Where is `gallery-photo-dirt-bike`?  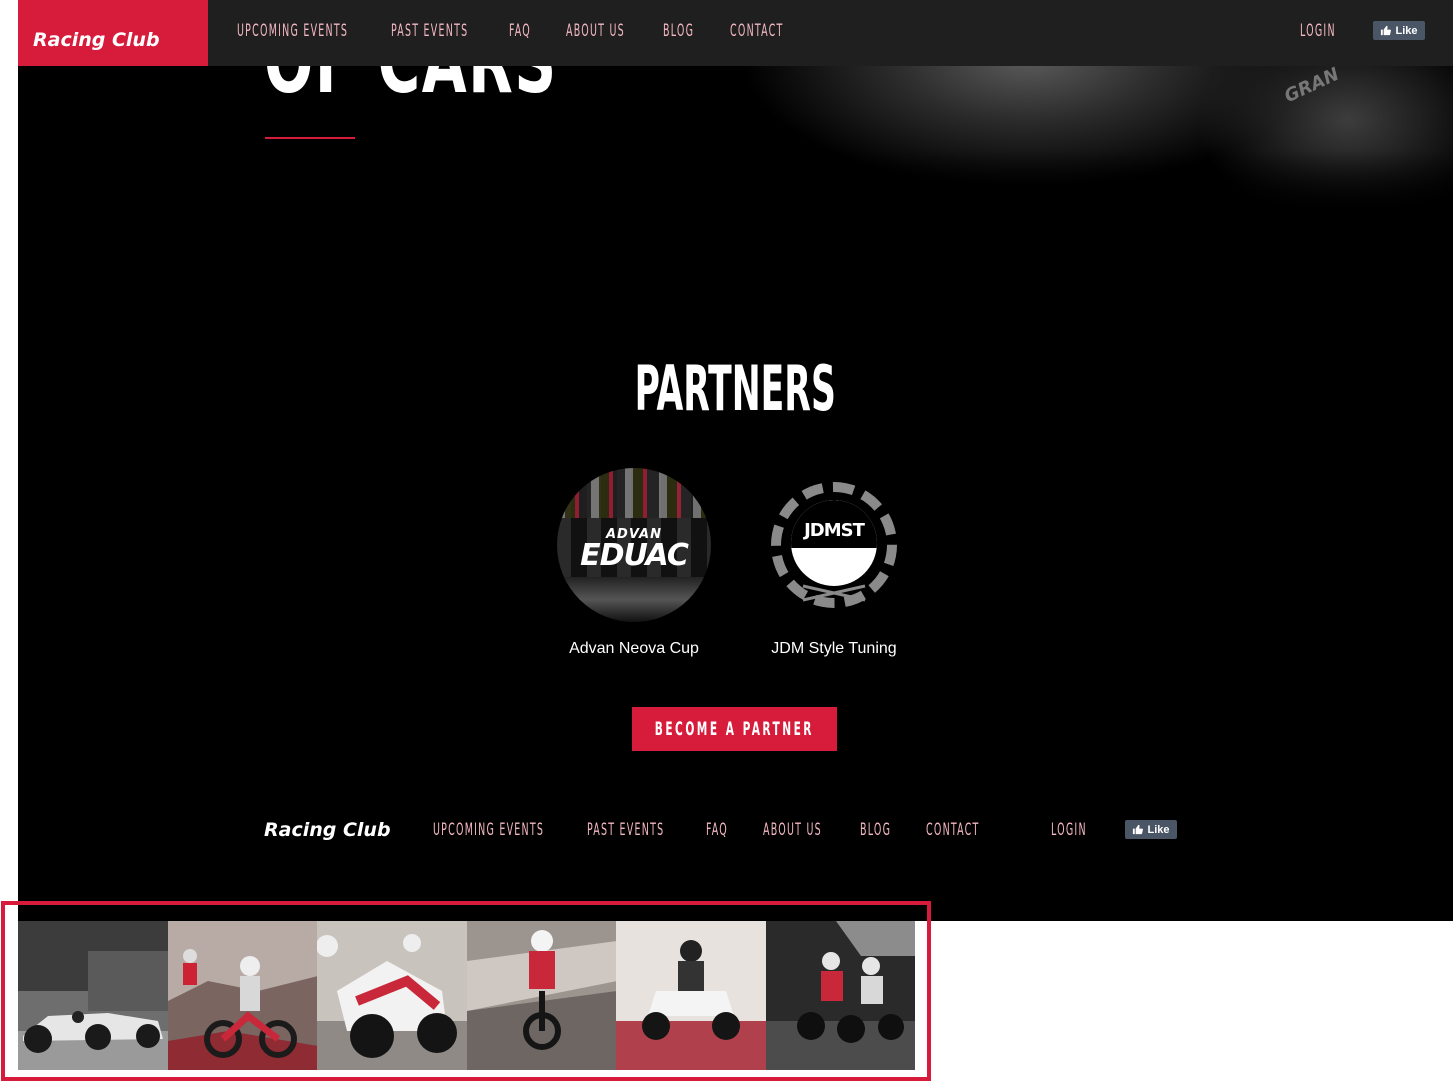
gallery-photo-dirt-bike is located at coordinates (242, 995).